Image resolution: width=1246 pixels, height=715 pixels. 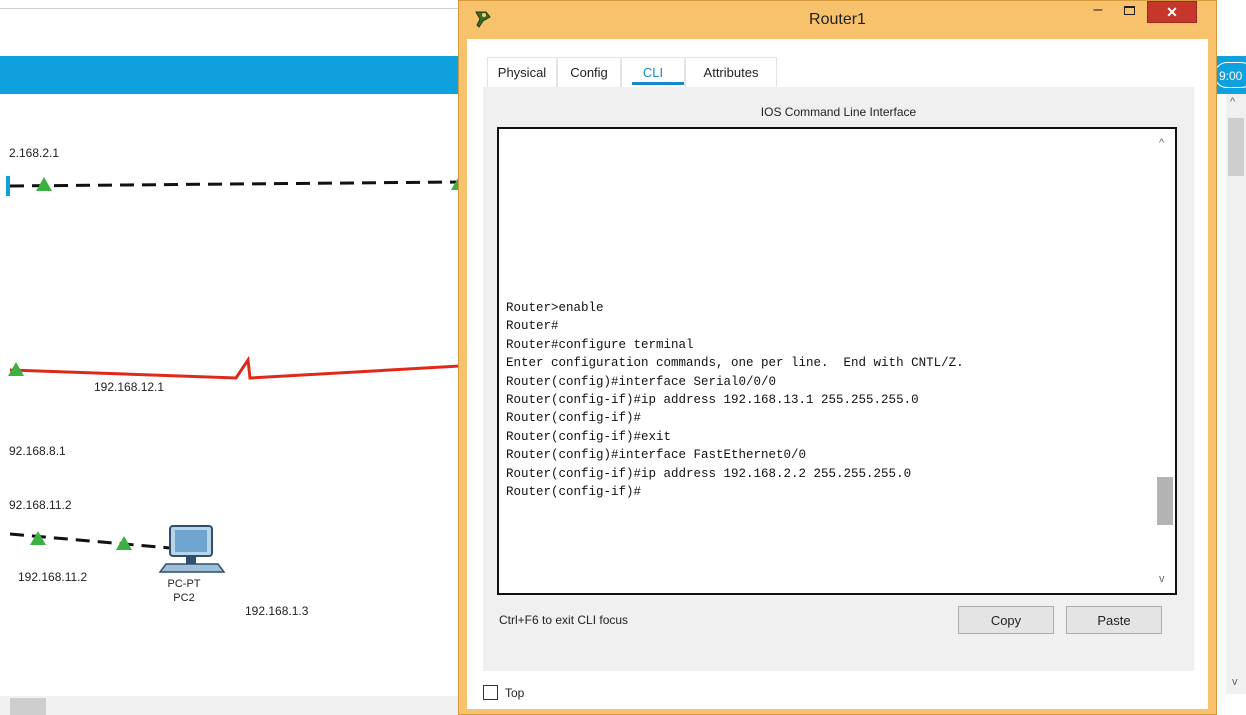 What do you see at coordinates (589, 72) in the screenshot?
I see `tab-config: Config` at bounding box center [589, 72].